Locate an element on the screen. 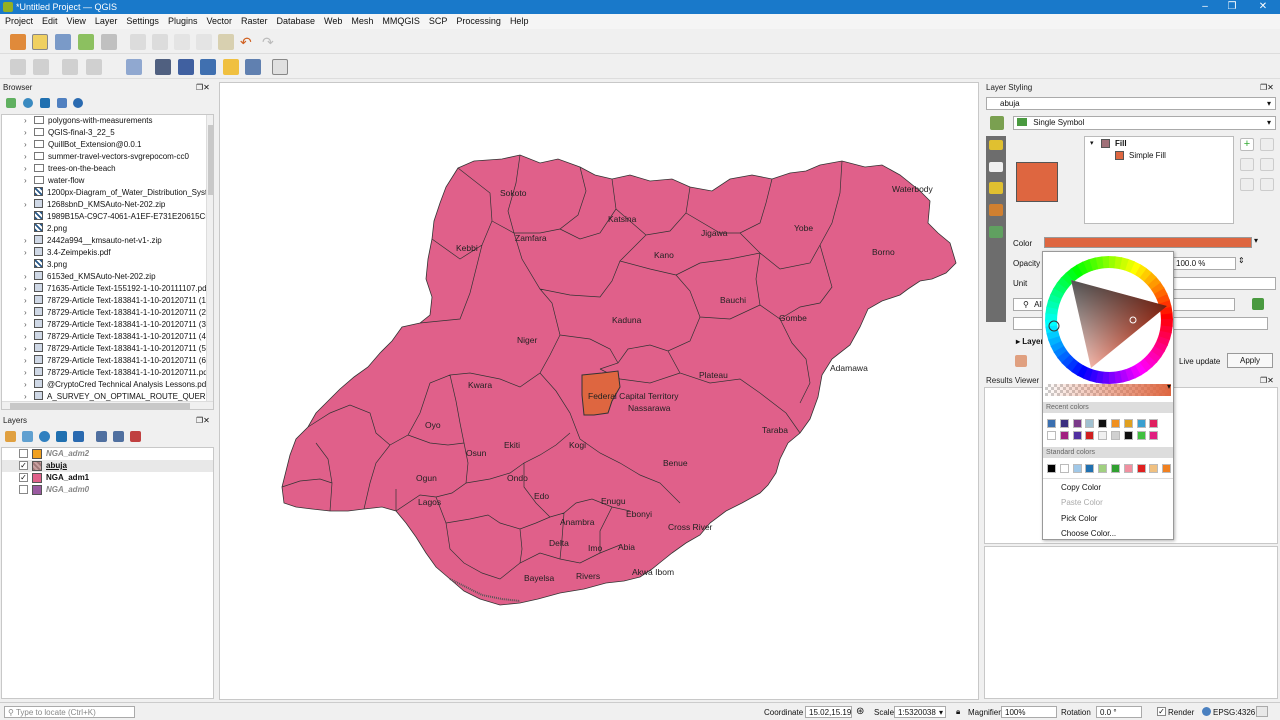  scale-field: 1:5320038 ▾ is located at coordinates (920, 712).